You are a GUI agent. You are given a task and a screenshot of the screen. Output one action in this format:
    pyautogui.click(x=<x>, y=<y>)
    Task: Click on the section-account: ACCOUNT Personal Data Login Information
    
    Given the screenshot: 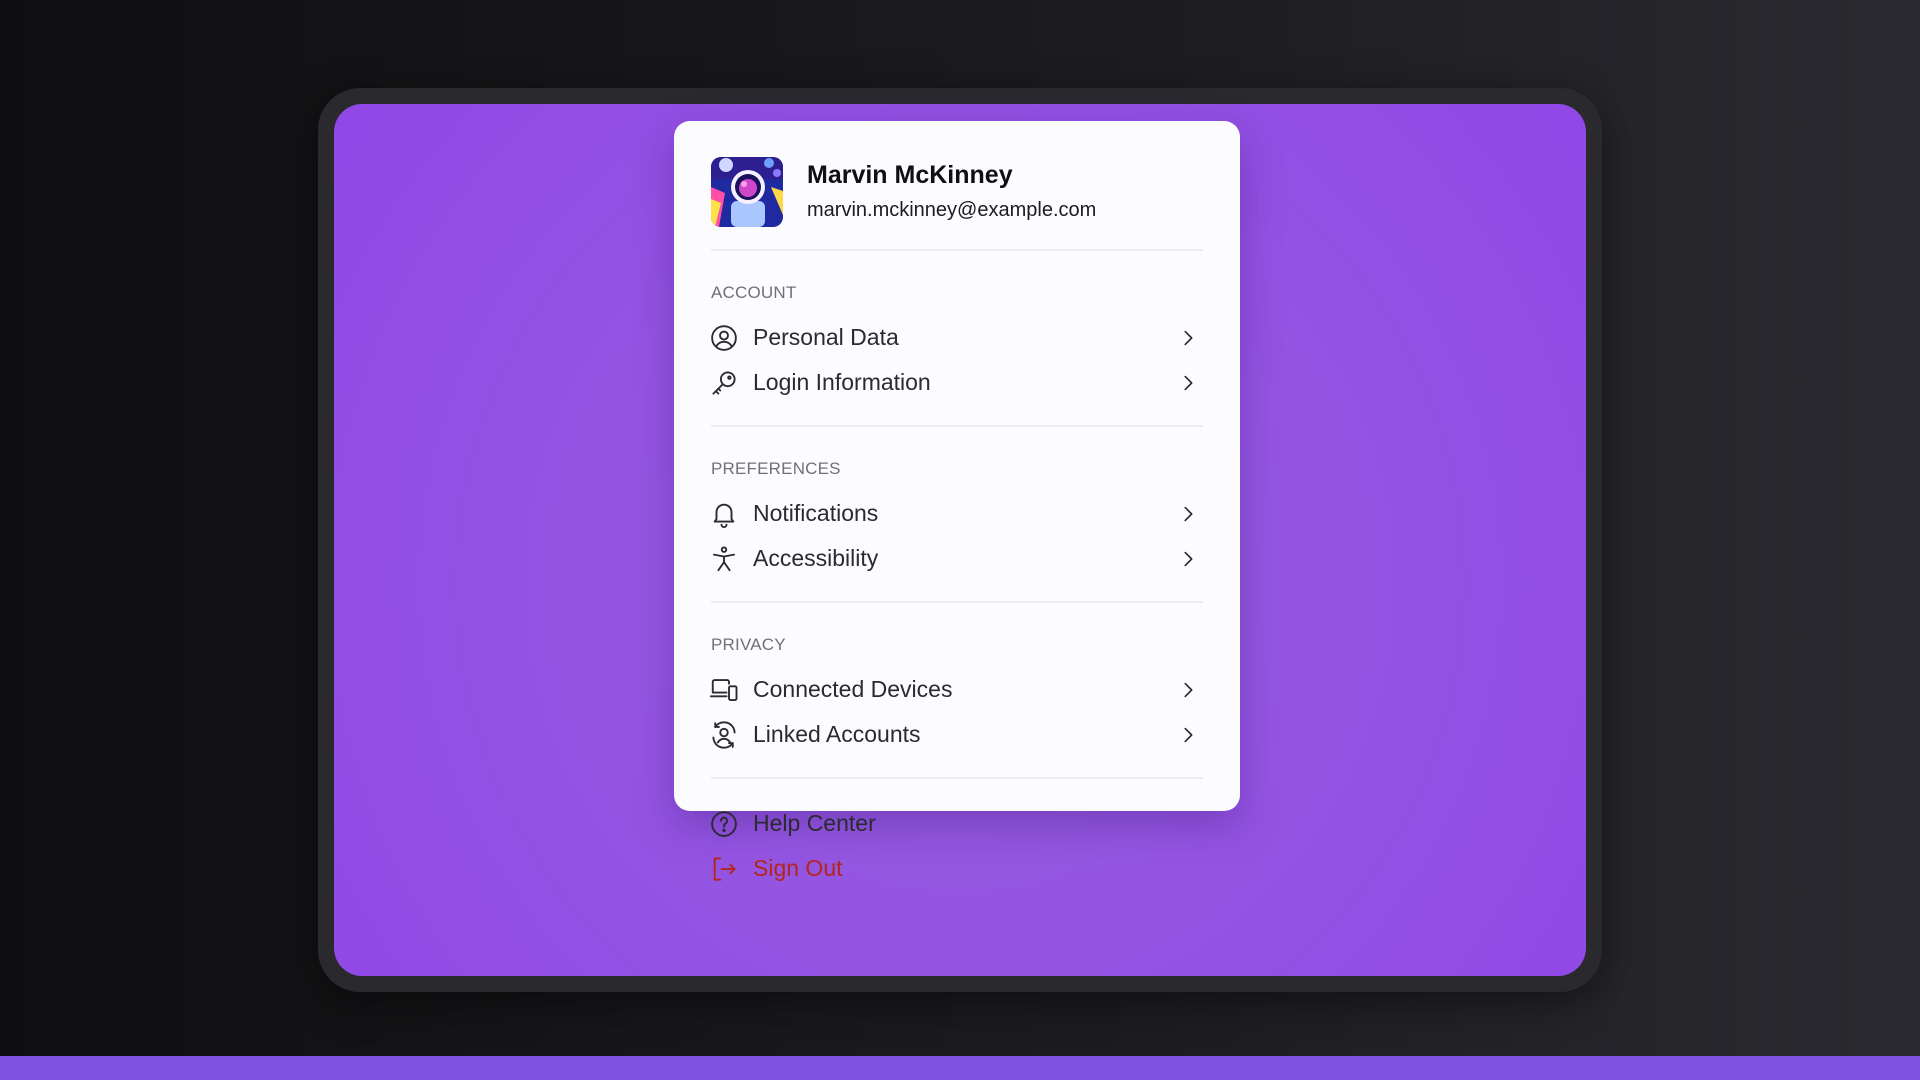 What is the action you would take?
    pyautogui.click(x=957, y=339)
    